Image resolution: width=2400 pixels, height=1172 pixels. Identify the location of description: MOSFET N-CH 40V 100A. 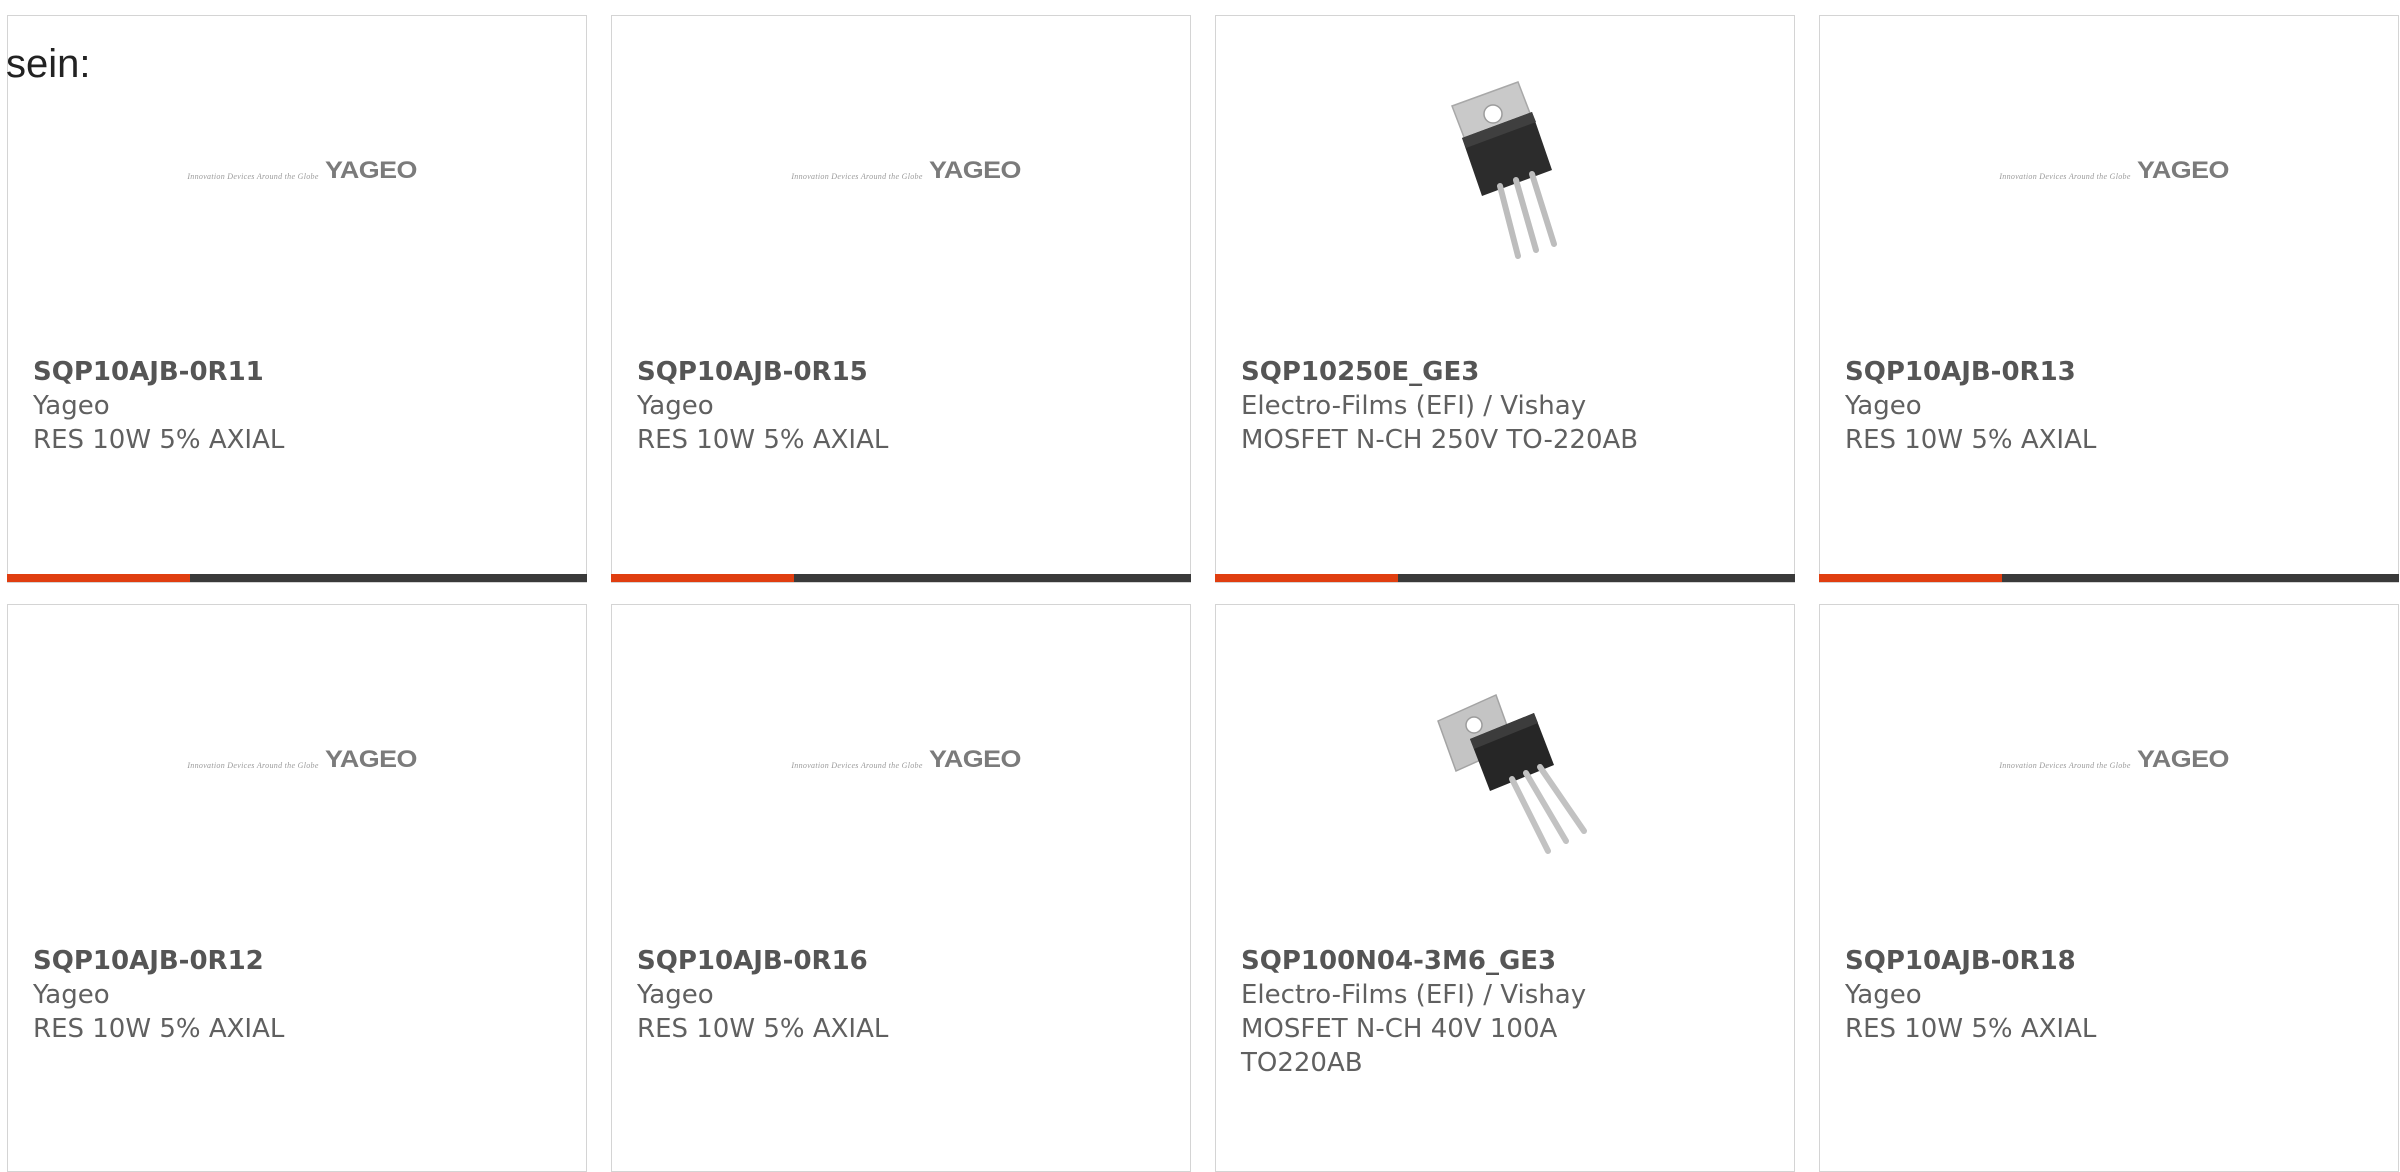
(1399, 1029).